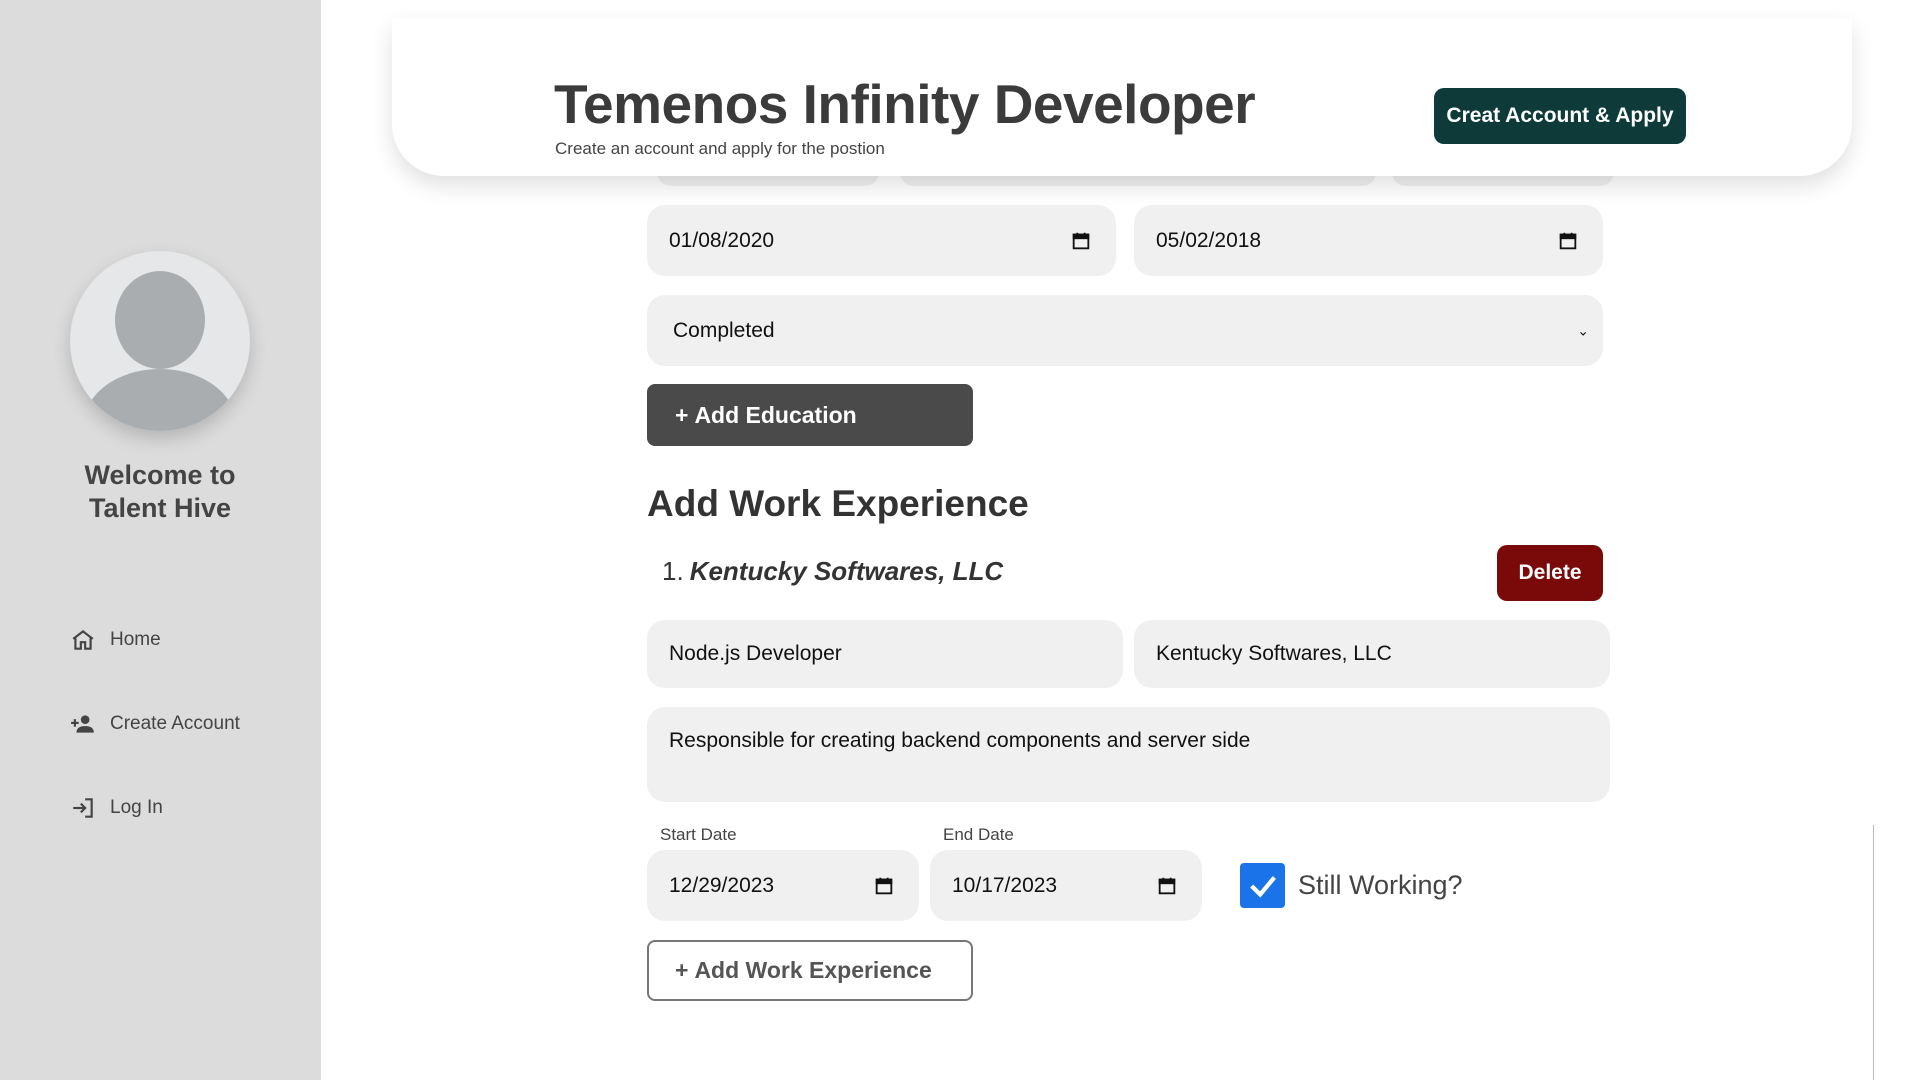 This screenshot has height=1080, width=1920. I want to click on avatar, so click(160, 341).